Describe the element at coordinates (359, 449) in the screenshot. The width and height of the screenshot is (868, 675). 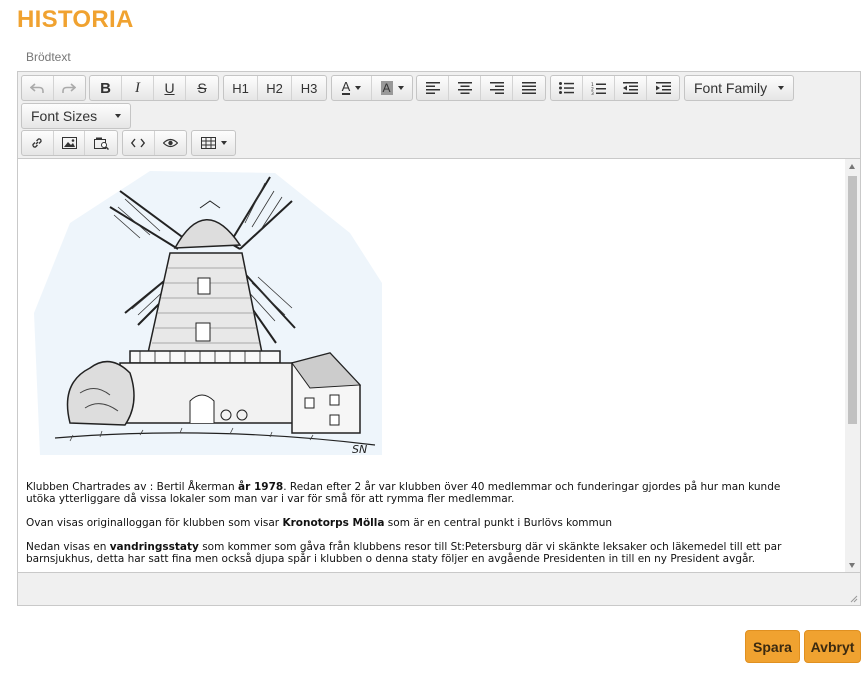
I see `svg-text: SN` at that location.